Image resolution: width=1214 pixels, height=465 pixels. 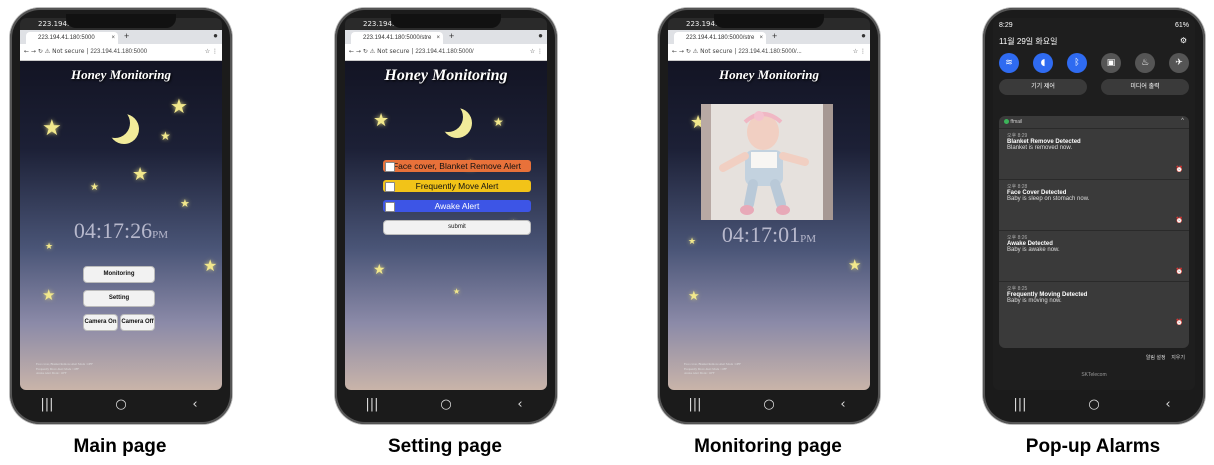 What do you see at coordinates (121, 230) in the screenshot?
I see `clock-display: 04:17:26PM` at bounding box center [121, 230].